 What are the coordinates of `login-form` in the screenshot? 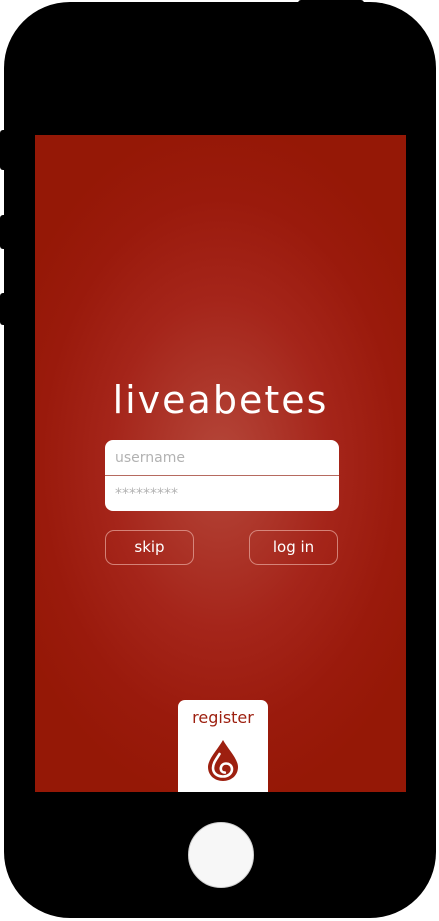 It's located at (222, 475).